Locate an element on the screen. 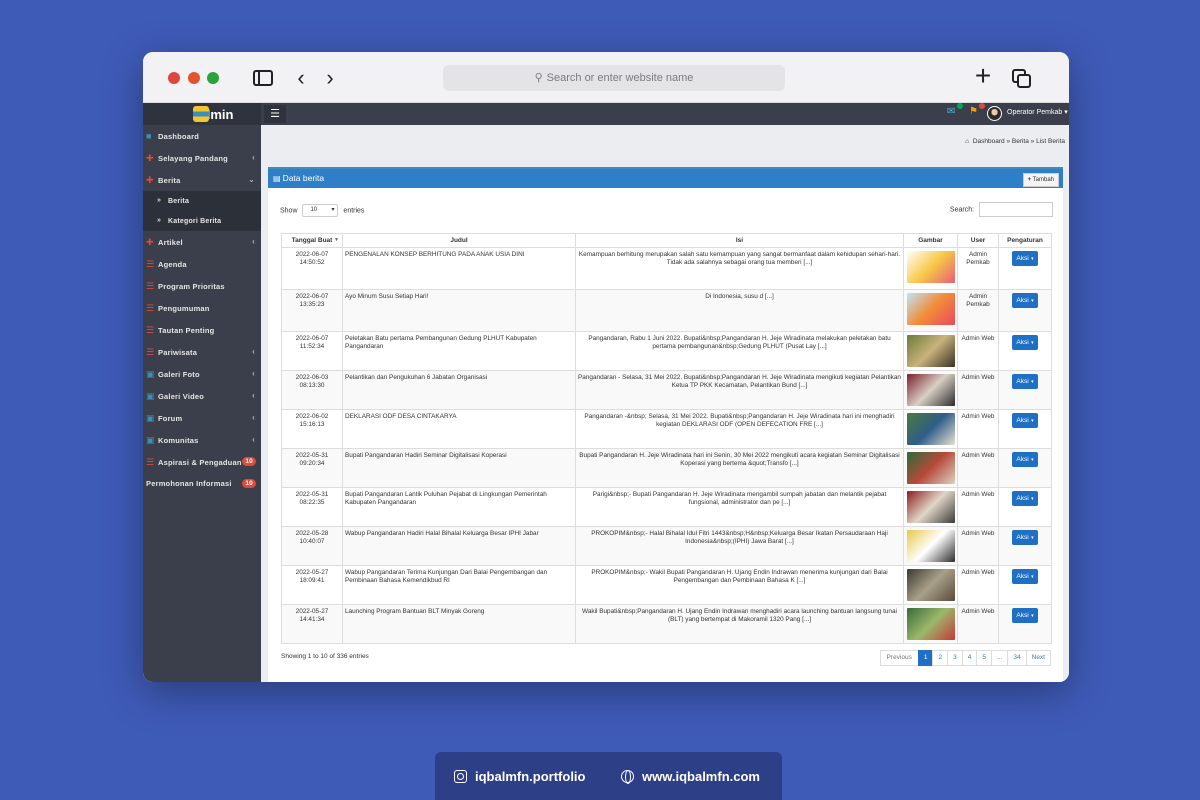 The width and height of the screenshot is (1200, 800). mail-icon: ✉ is located at coordinates (955, 111).